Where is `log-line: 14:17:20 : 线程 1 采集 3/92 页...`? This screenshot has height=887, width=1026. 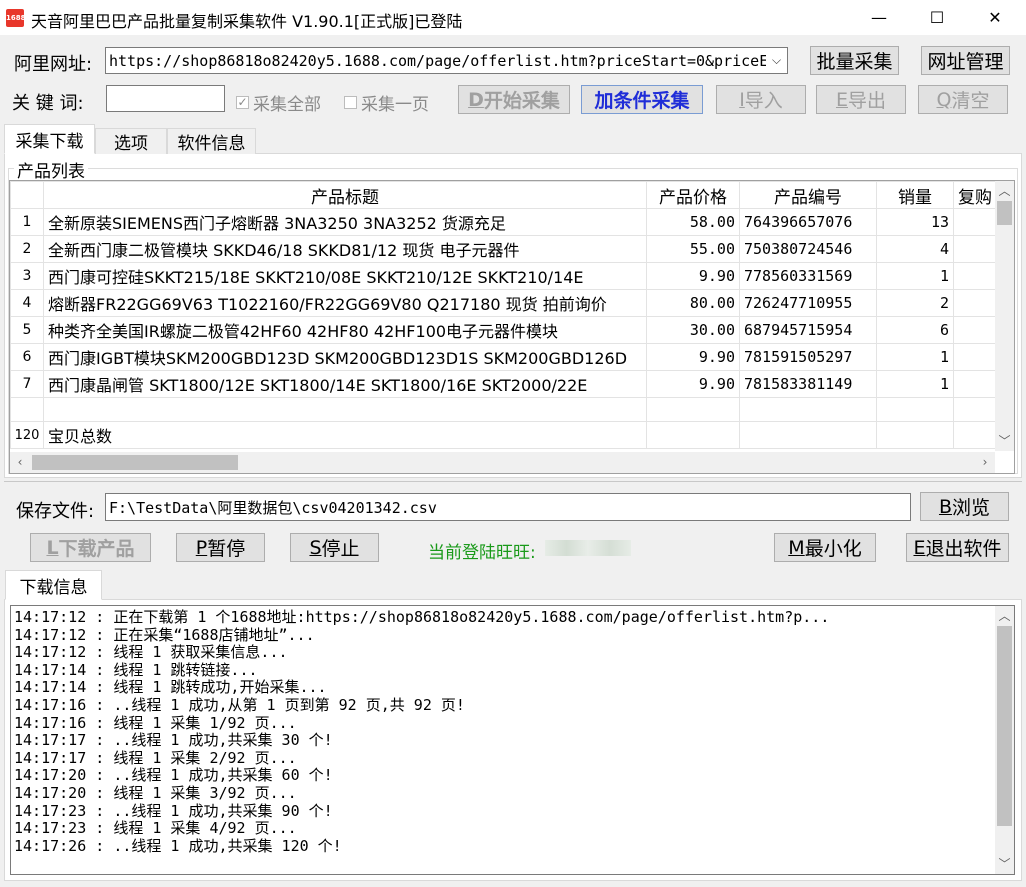 log-line: 14:17:20 : 线程 1 采集 3/92 页... is located at coordinates (155, 792).